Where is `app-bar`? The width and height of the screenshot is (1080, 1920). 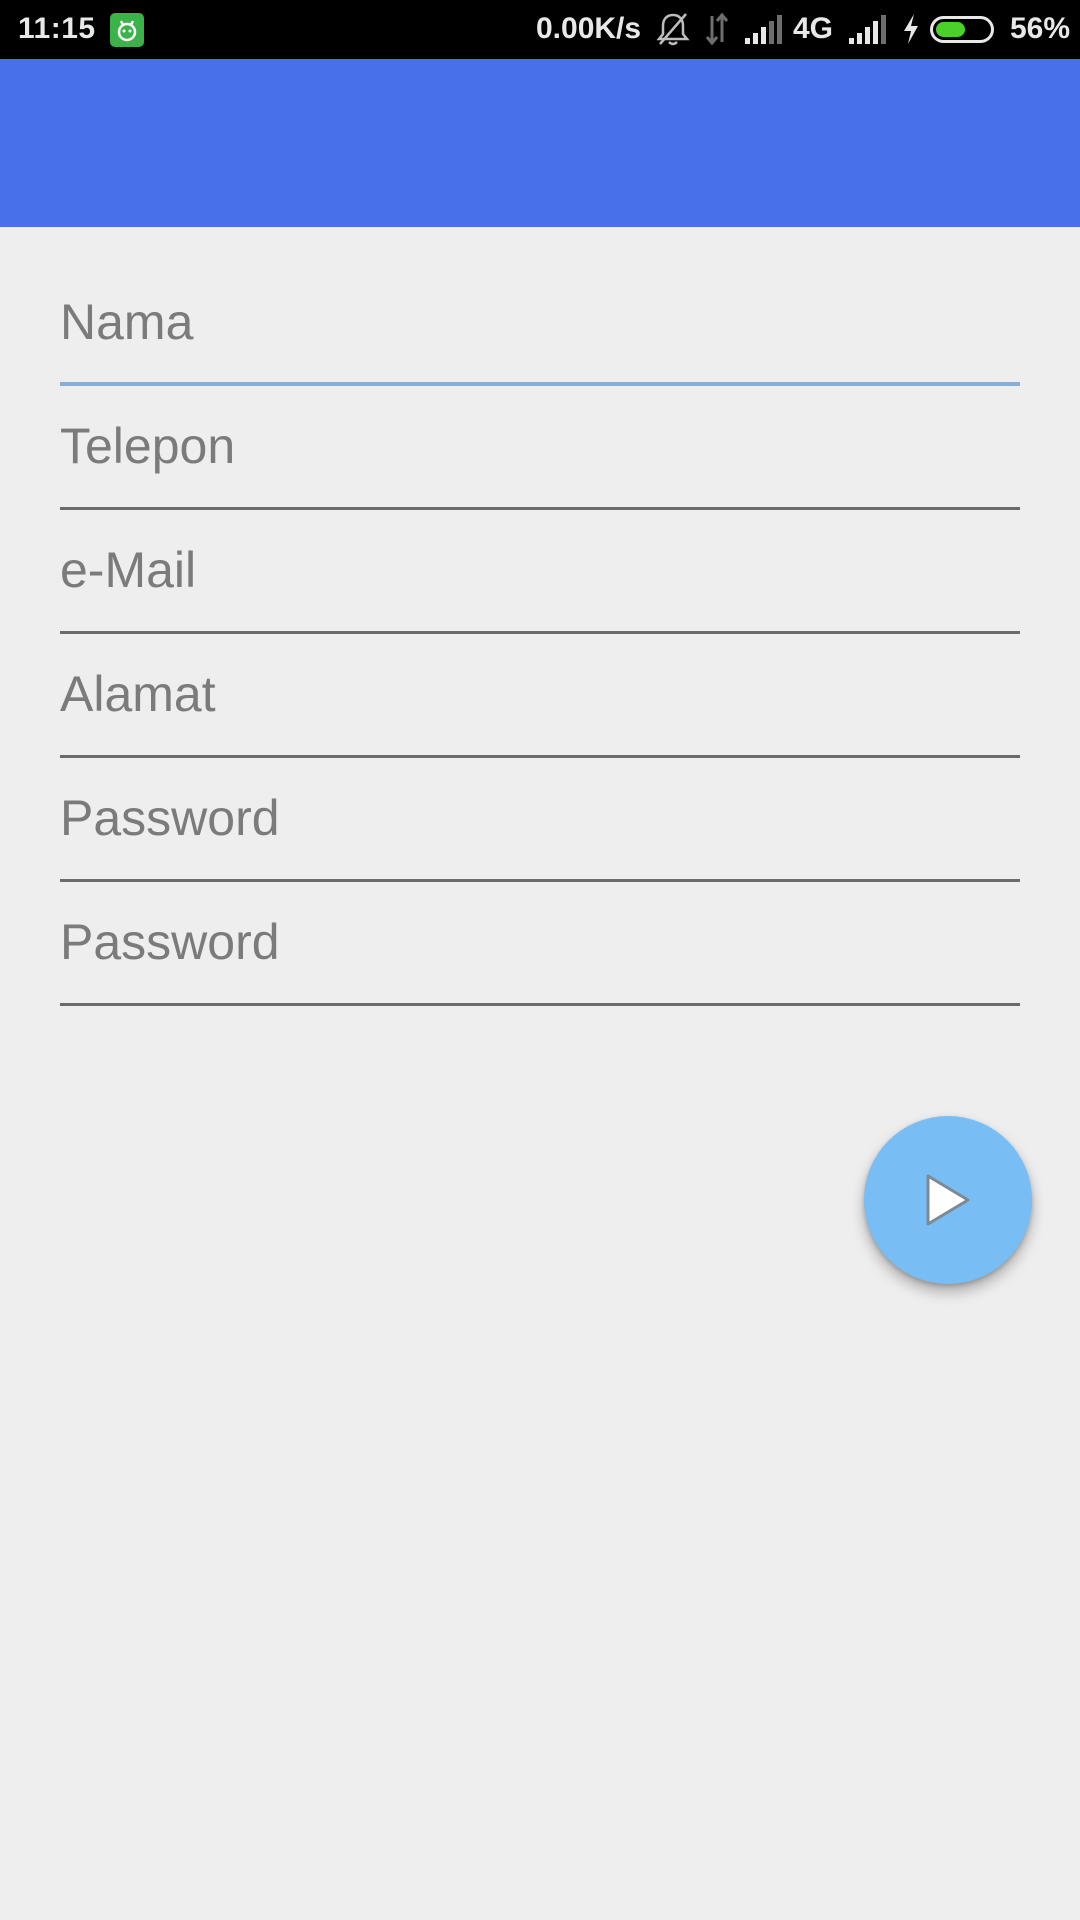 app-bar is located at coordinates (540, 143).